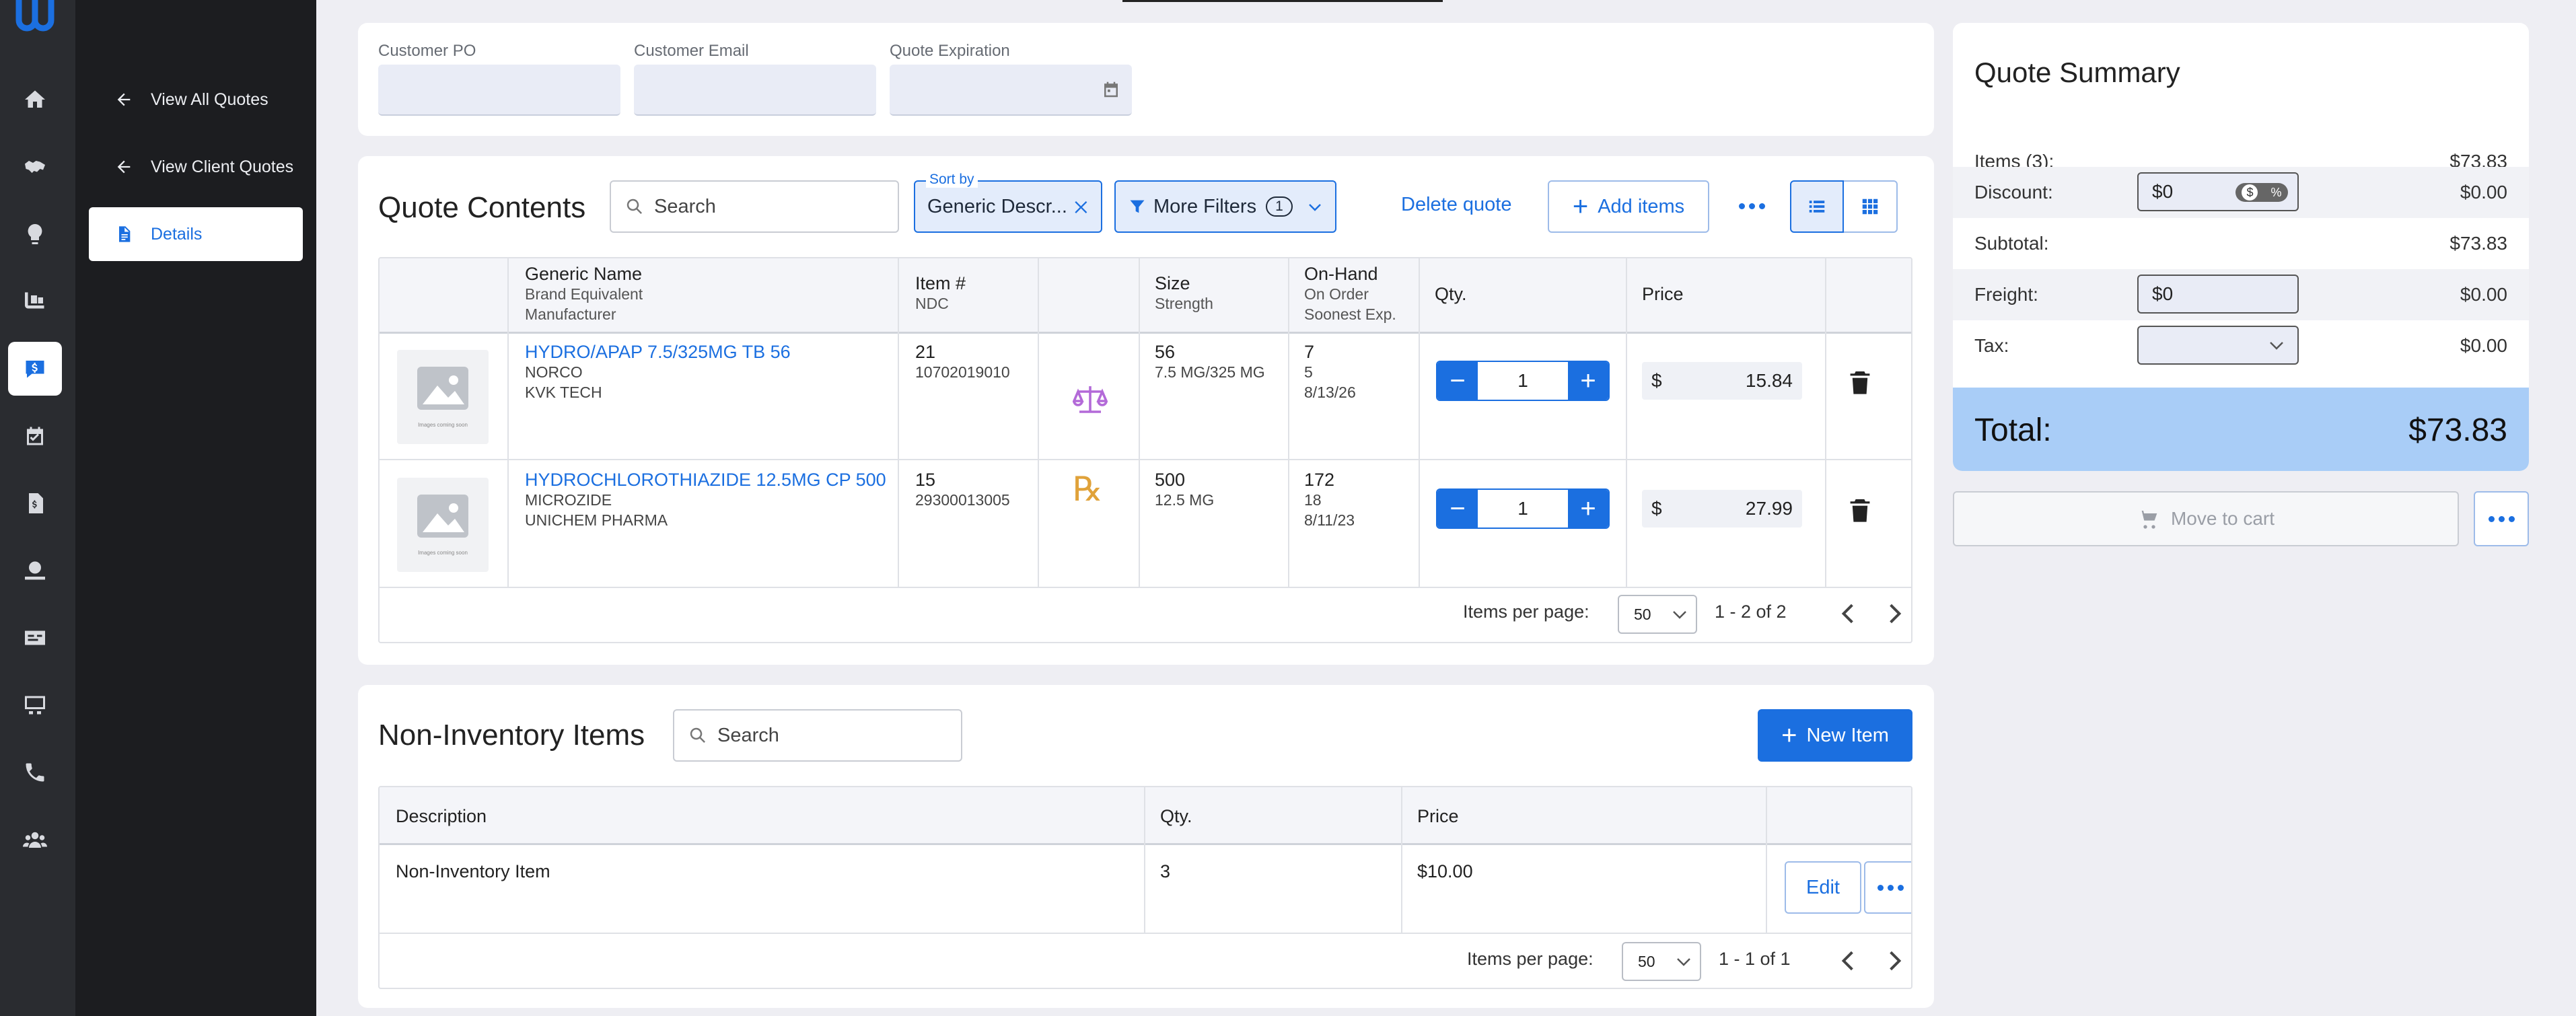 The height and width of the screenshot is (1016, 2576). I want to click on quote-dollar-icon, so click(35, 369).